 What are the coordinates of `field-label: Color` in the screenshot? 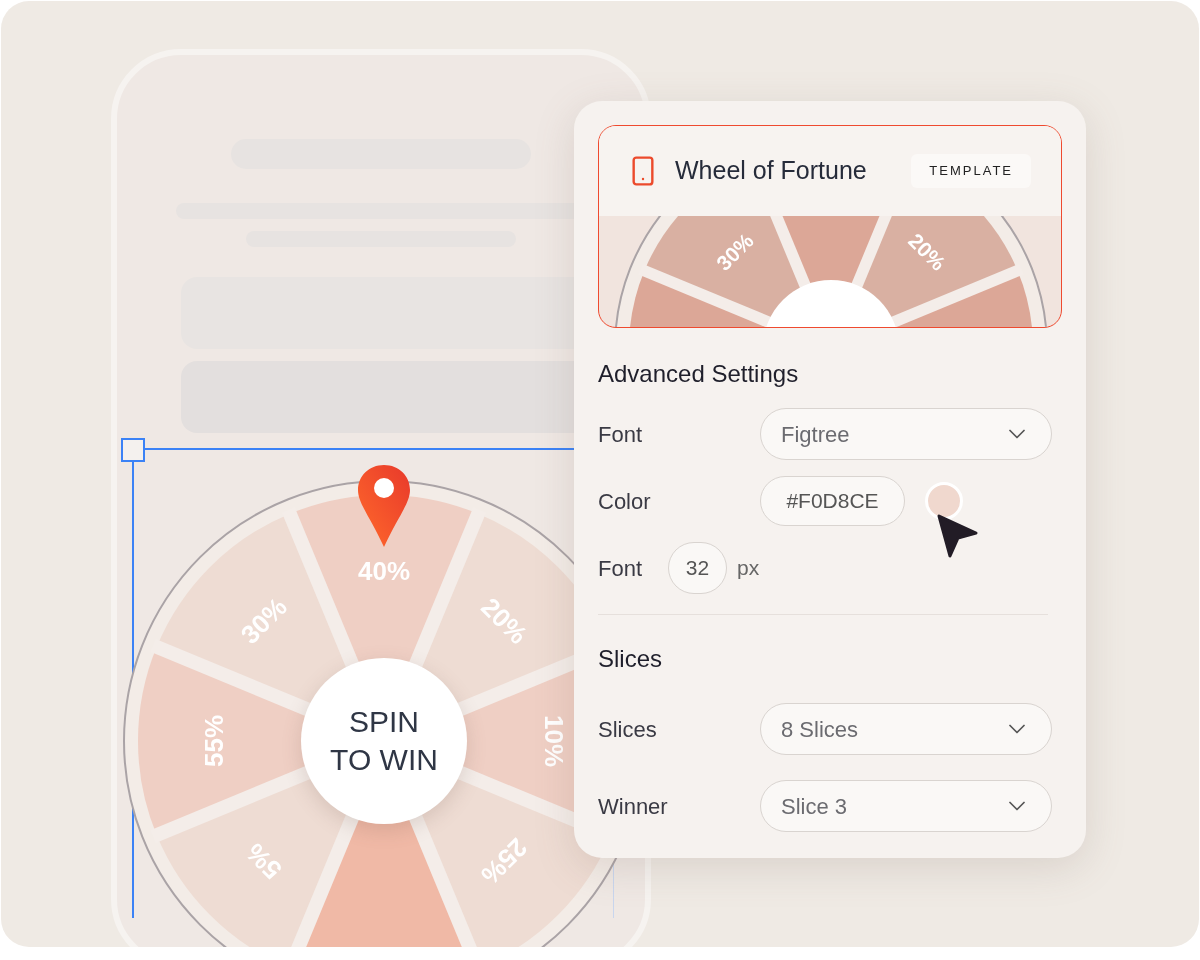 It's located at (625, 501).